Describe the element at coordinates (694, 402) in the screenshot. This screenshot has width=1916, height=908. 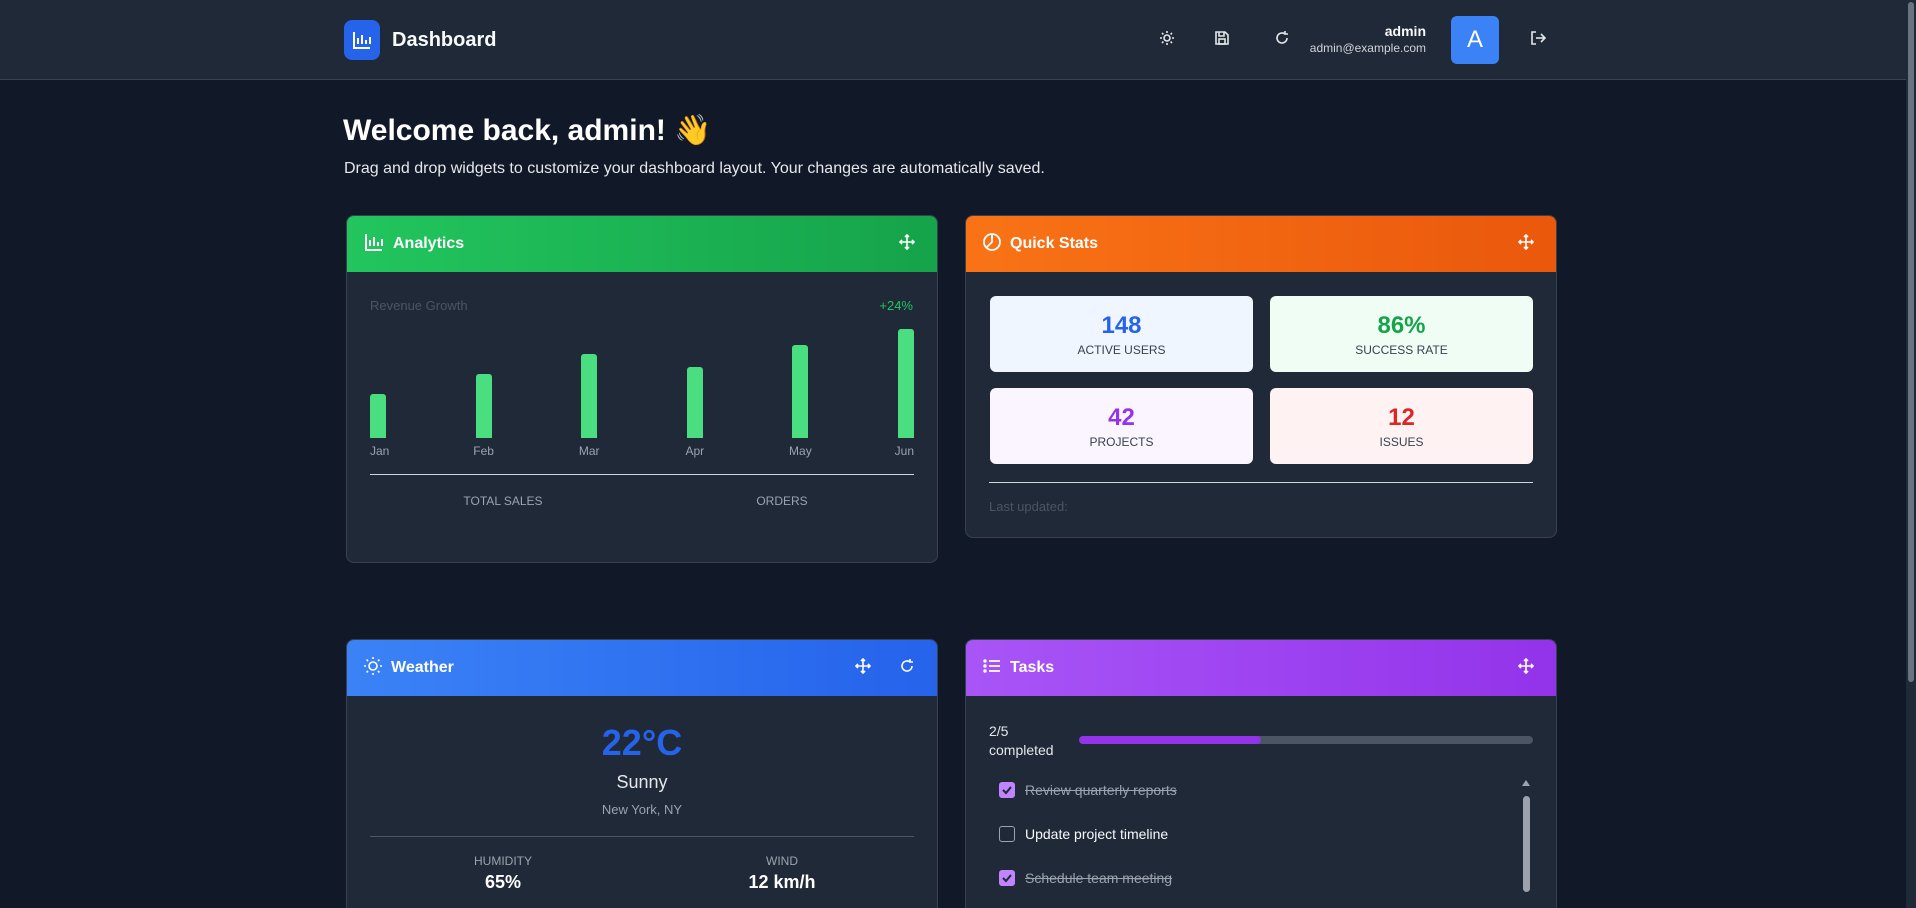
I see `bar-apr` at that location.